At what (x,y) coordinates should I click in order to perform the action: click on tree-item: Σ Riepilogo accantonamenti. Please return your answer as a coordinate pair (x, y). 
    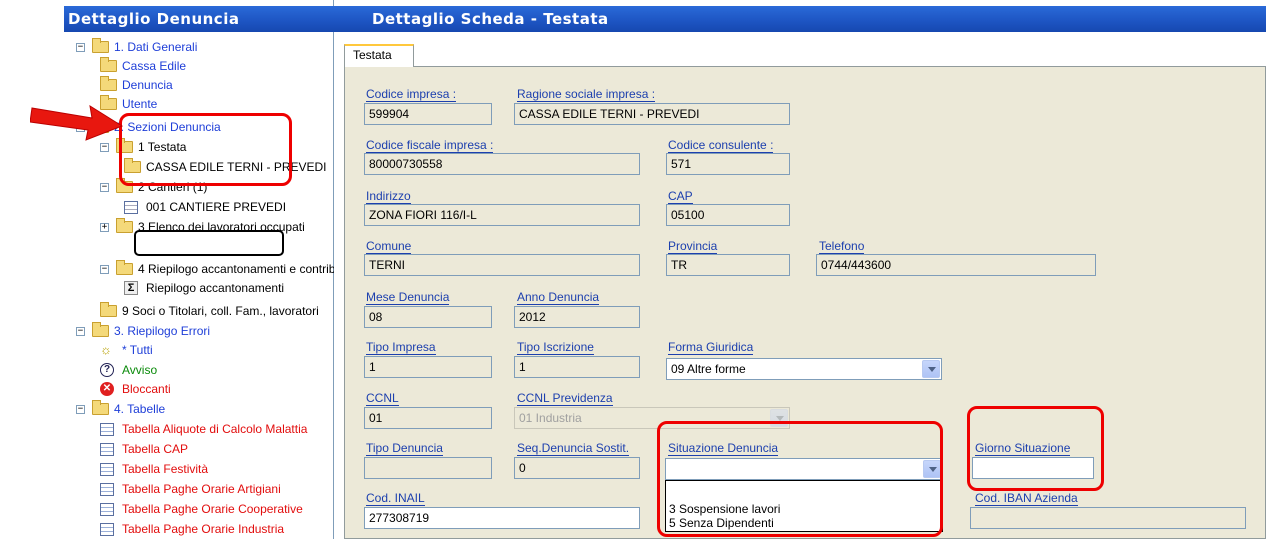
    Looking at the image, I should click on (229, 288).